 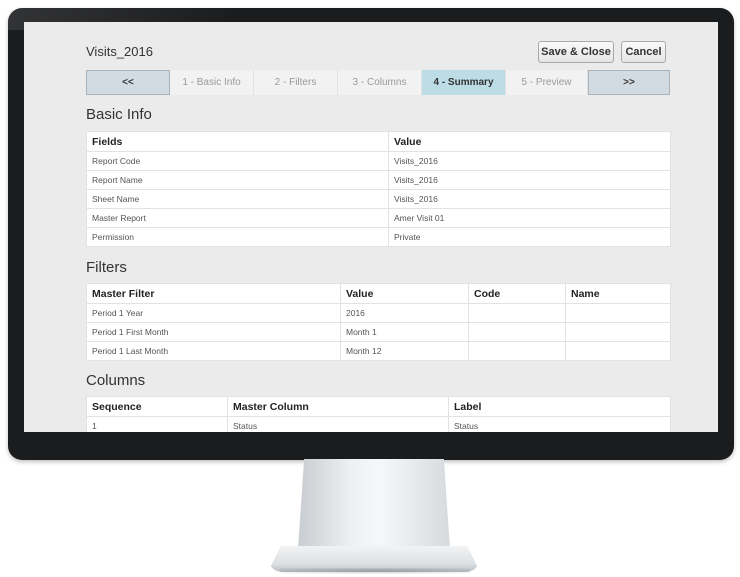 I want to click on wizard-step-filters: 2 - Filters, so click(x=296, y=82).